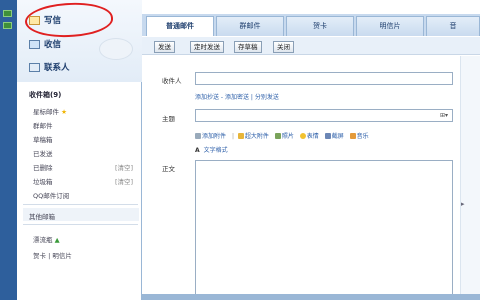 This screenshot has height=300, width=480. Describe the element at coordinates (352, 136) in the screenshot. I see `music-icon` at that location.